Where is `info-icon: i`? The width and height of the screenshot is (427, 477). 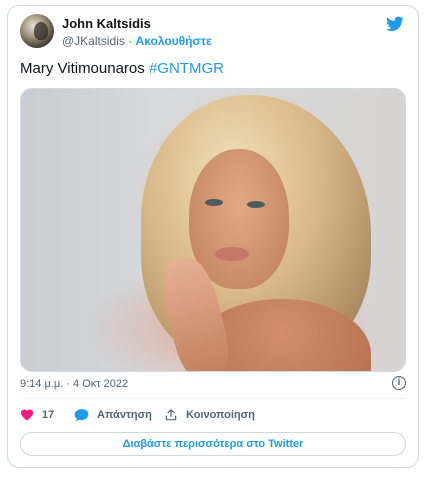 info-icon: i is located at coordinates (399, 383).